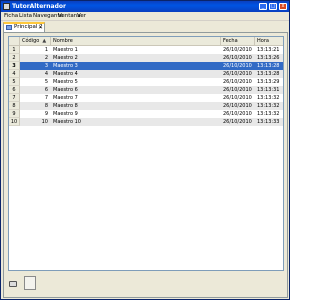 Image resolution: width=320 pixels, height=300 pixels. I want to click on cell-hora: 13:13:21, so click(268, 50).